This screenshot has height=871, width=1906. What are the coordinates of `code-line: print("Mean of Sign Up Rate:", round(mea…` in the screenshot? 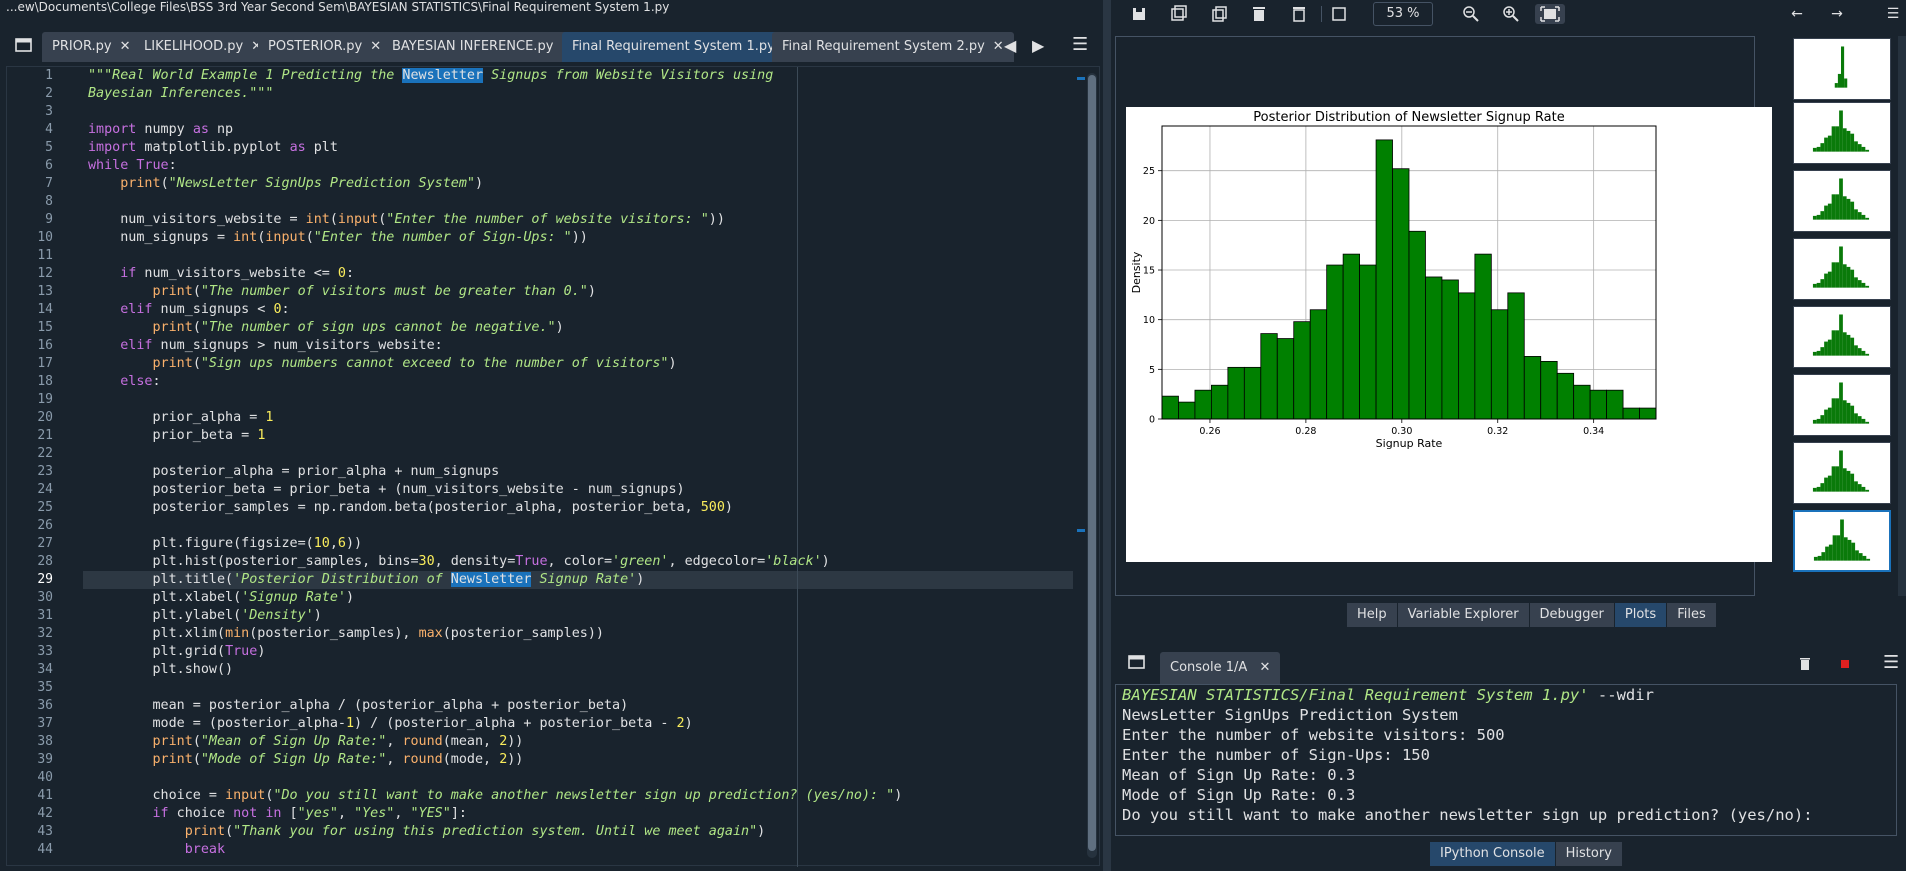 It's located at (306, 742).